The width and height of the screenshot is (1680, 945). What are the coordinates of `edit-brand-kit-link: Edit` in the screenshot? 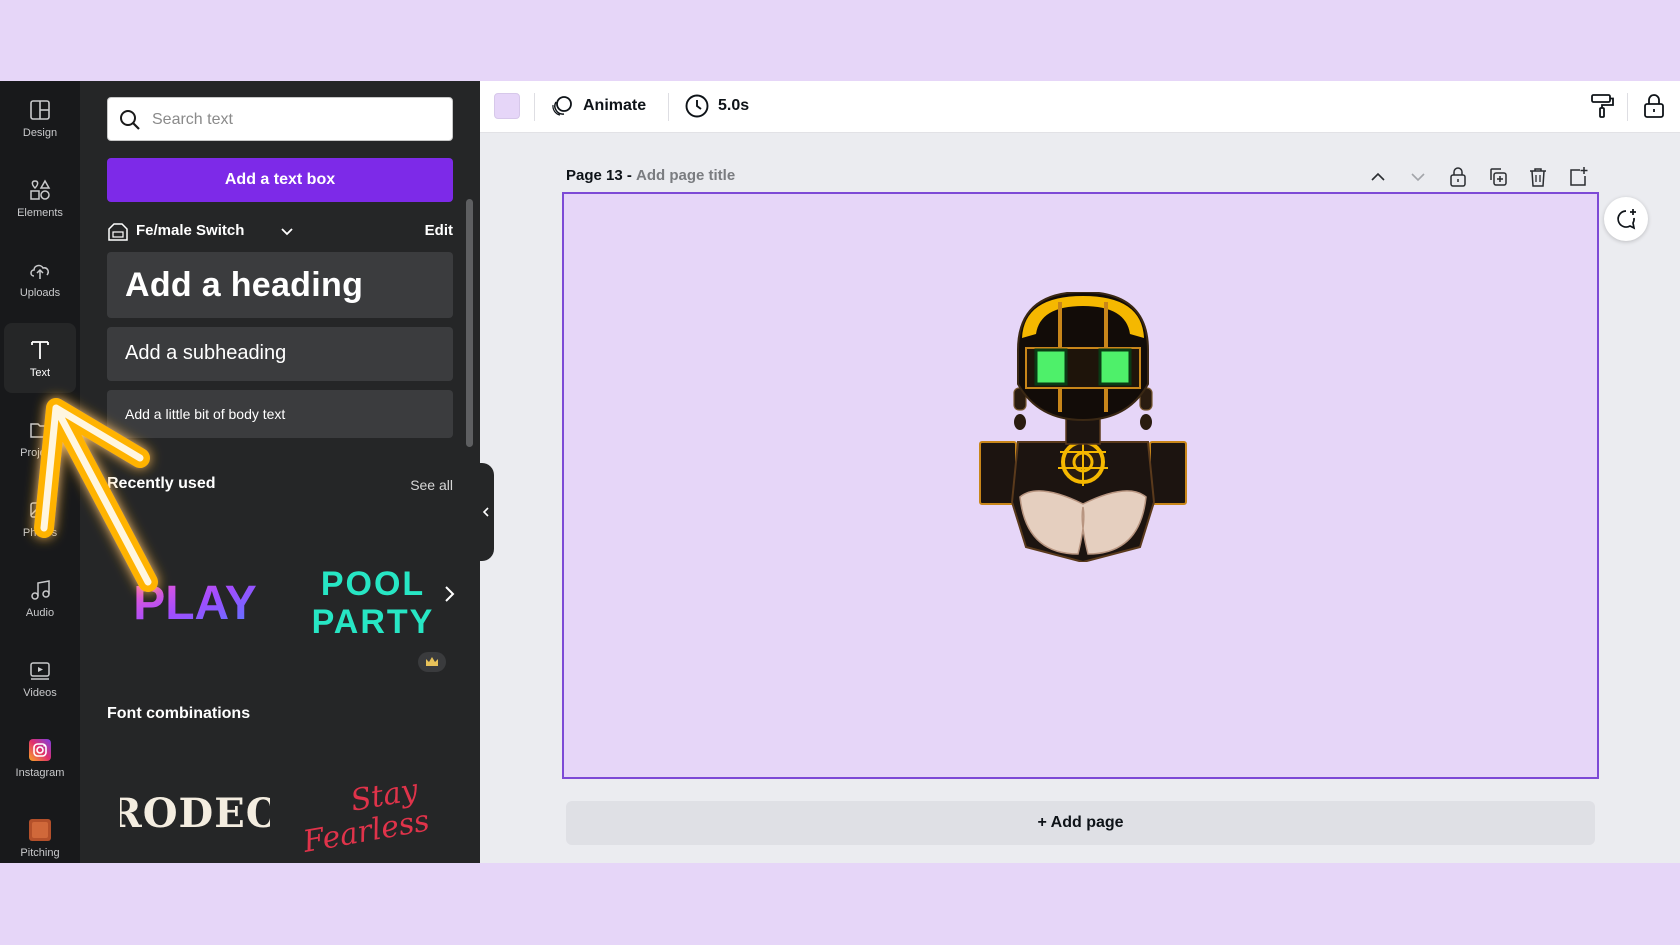 It's located at (439, 230).